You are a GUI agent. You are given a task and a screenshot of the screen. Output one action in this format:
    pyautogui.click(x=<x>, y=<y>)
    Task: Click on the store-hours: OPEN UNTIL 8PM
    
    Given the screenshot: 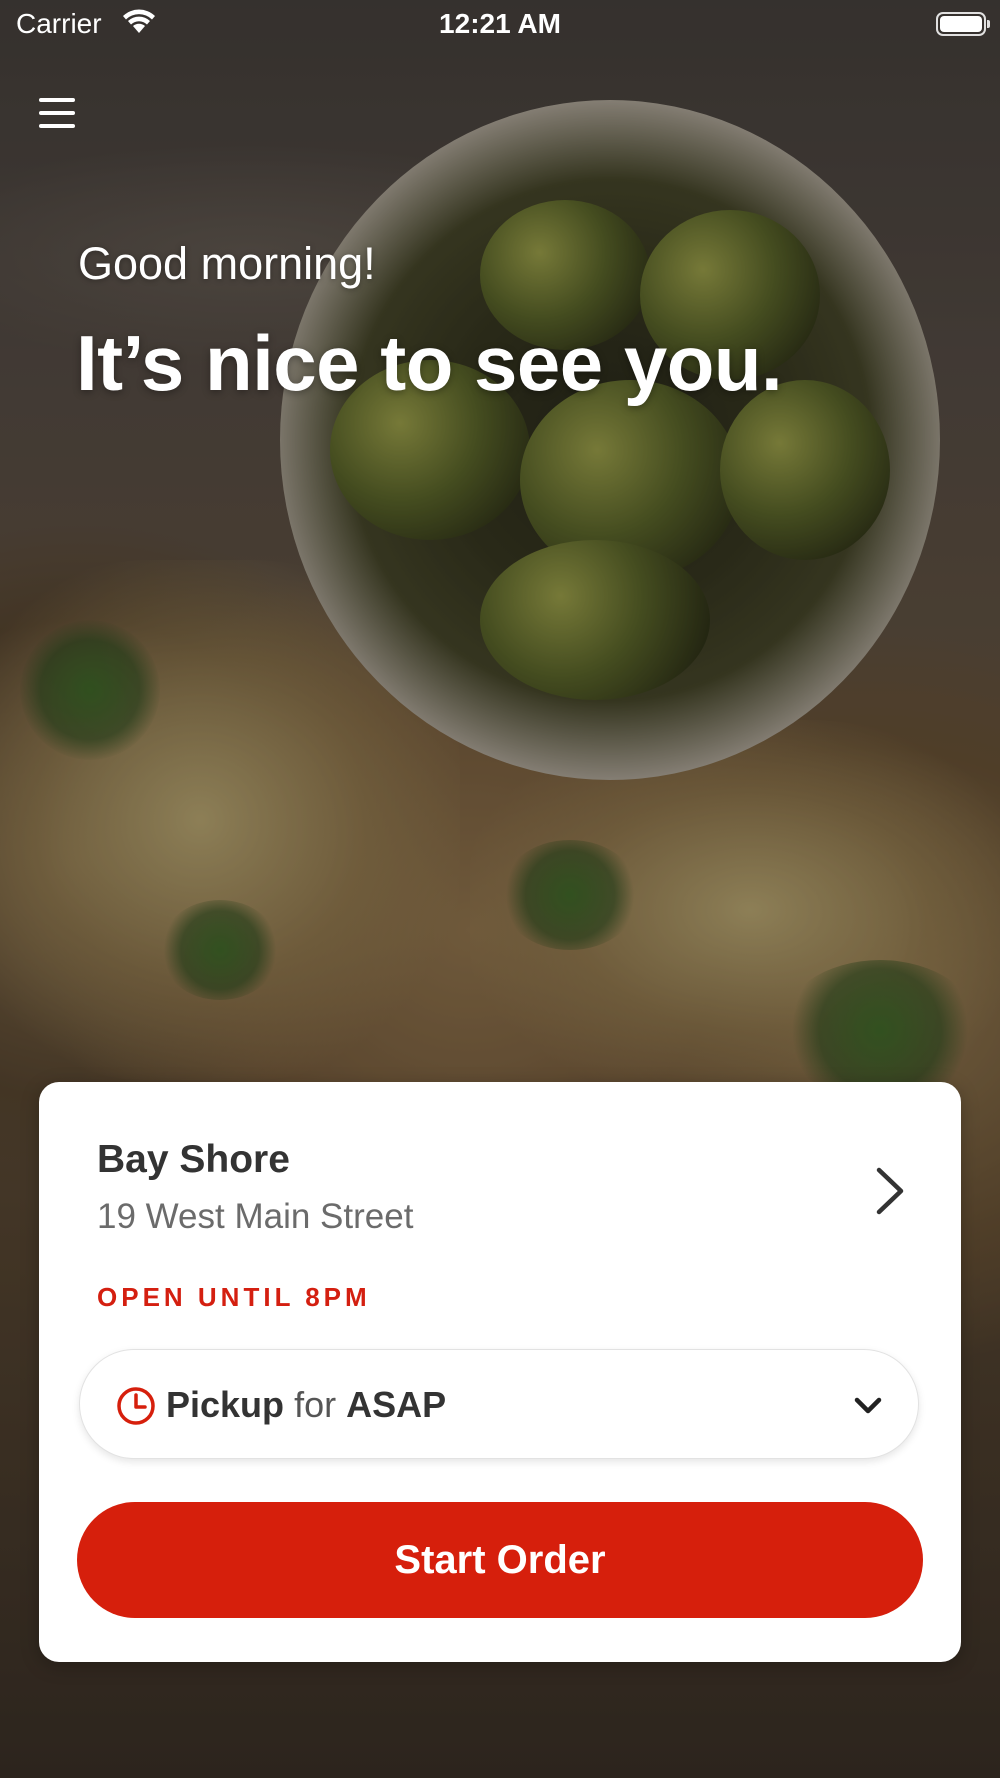 What is the action you would take?
    pyautogui.click(x=234, y=1297)
    